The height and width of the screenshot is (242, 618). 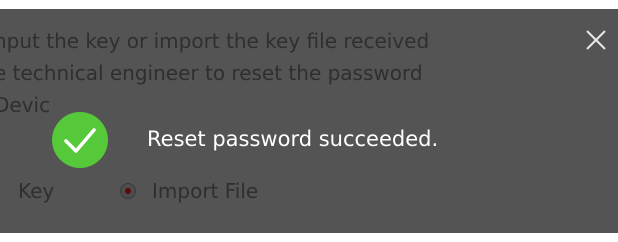 What do you see at coordinates (205, 191) in the screenshot?
I see `import-file-label: Import File` at bounding box center [205, 191].